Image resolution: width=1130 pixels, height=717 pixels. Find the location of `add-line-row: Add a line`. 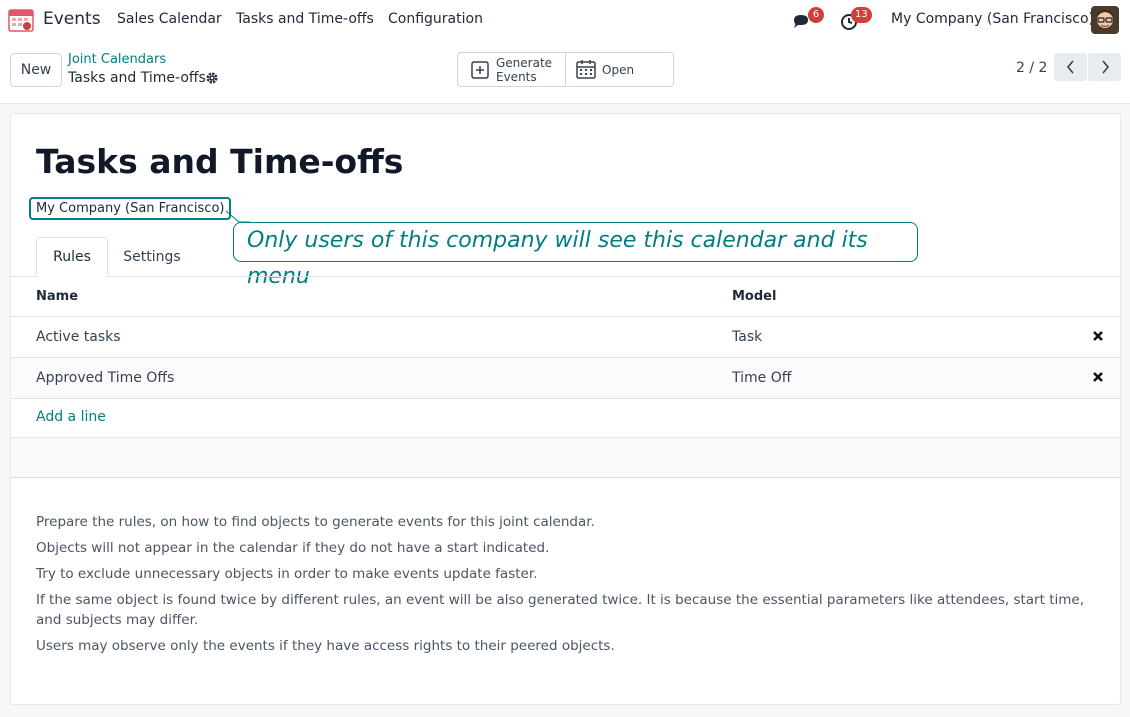

add-line-row: Add a line is located at coordinates (565, 418).